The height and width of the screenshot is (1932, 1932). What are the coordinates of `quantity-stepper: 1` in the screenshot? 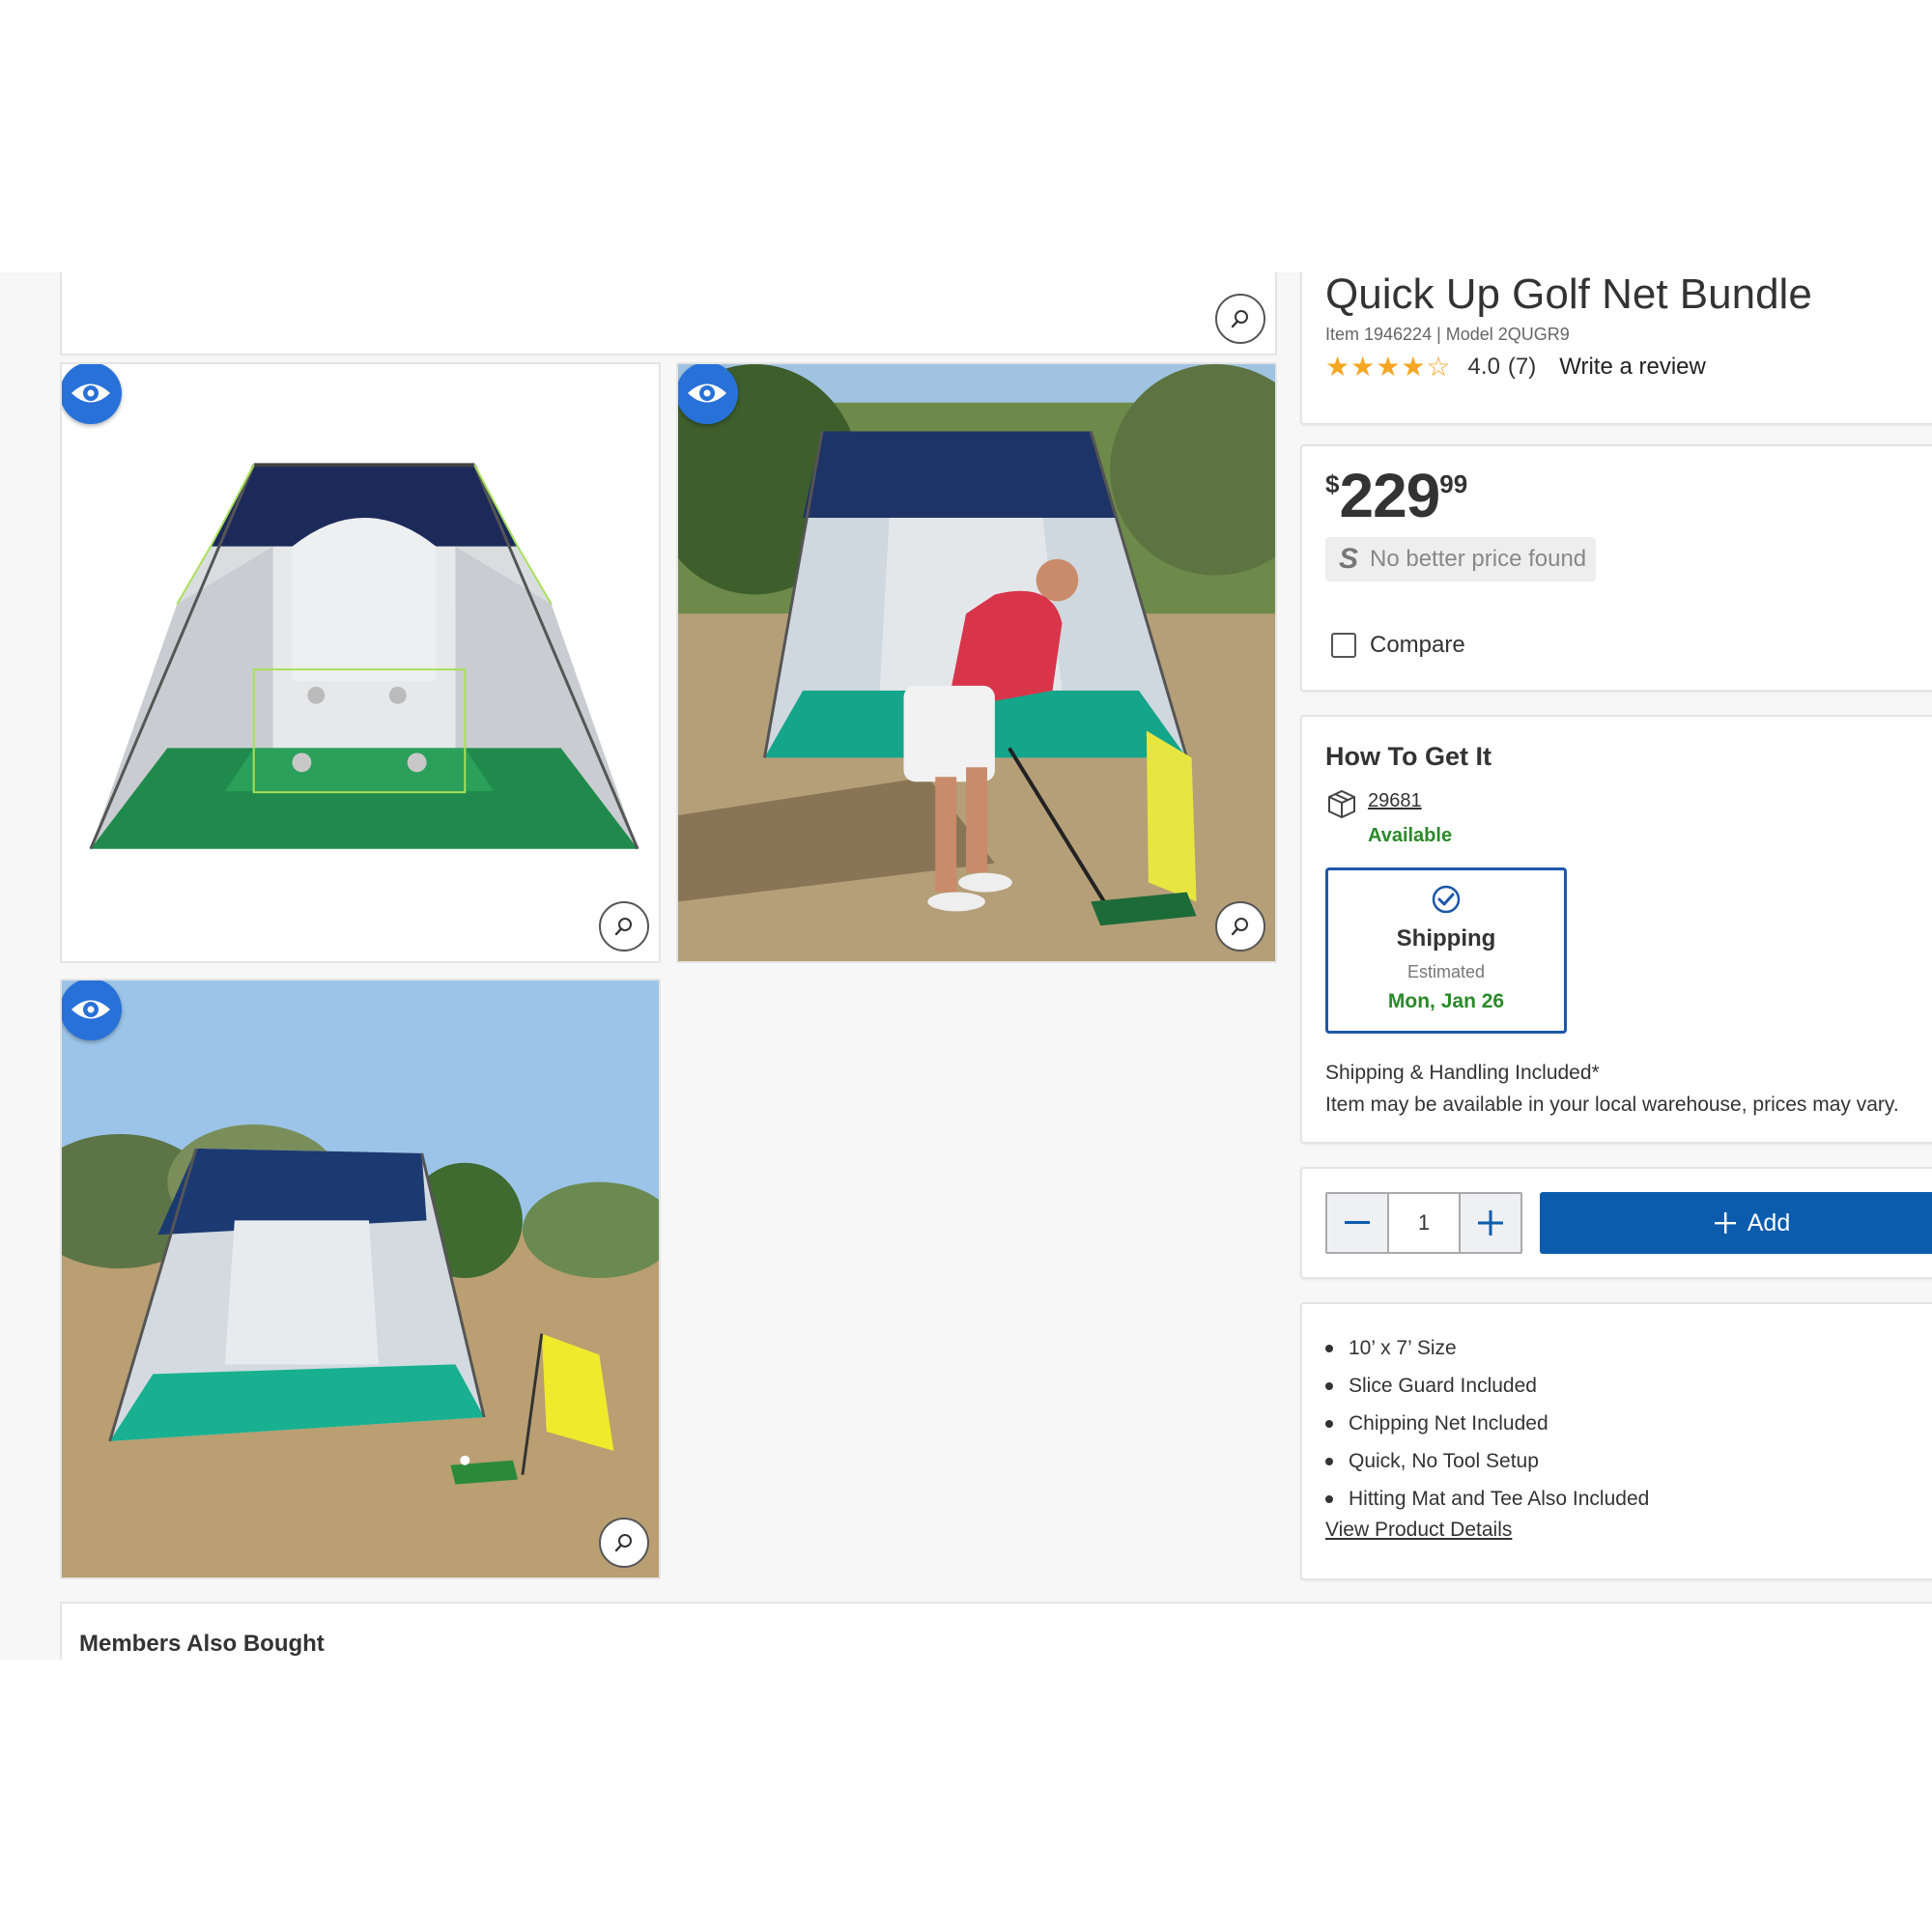 It's located at (1423, 1223).